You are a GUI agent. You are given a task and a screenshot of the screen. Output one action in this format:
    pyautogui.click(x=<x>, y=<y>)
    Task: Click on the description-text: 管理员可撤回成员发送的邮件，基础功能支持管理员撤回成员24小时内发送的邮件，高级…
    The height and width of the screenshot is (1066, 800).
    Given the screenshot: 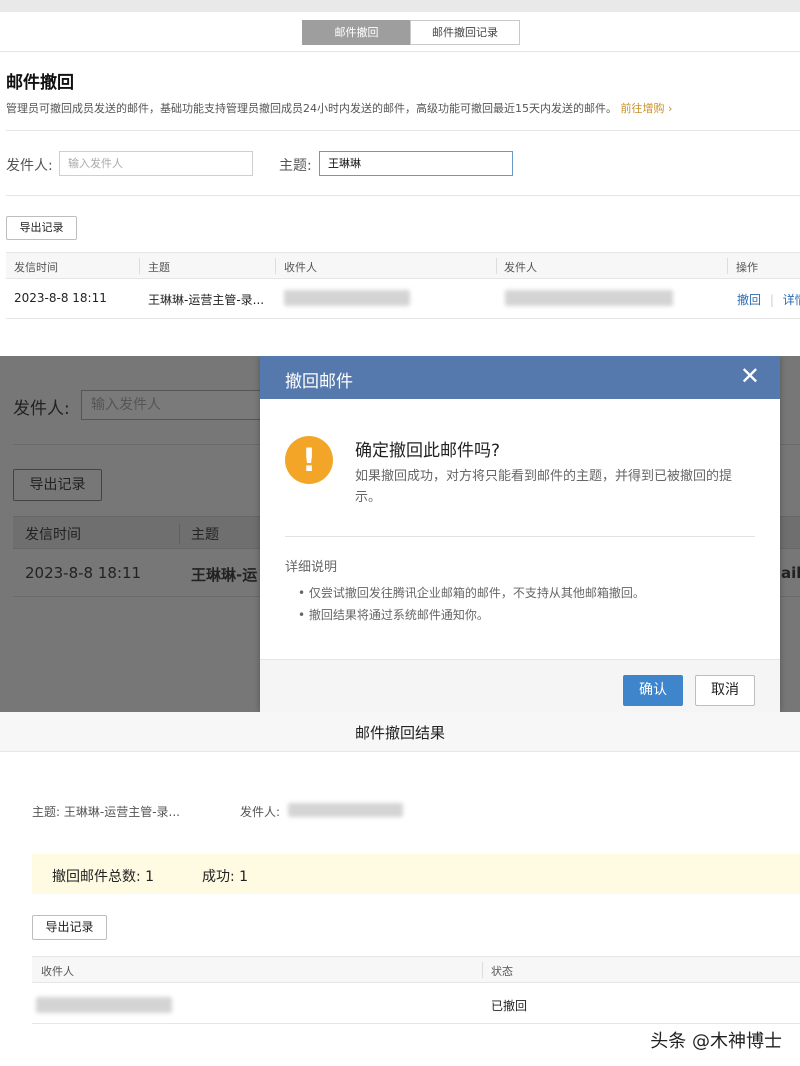 What is the action you would take?
    pyautogui.click(x=311, y=108)
    